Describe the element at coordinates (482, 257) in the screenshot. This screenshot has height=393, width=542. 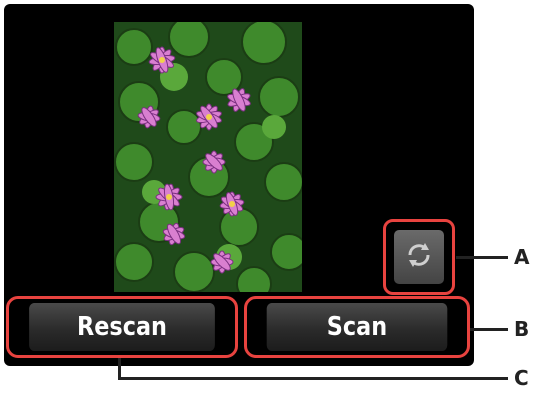
I see `callout-line-a` at that location.